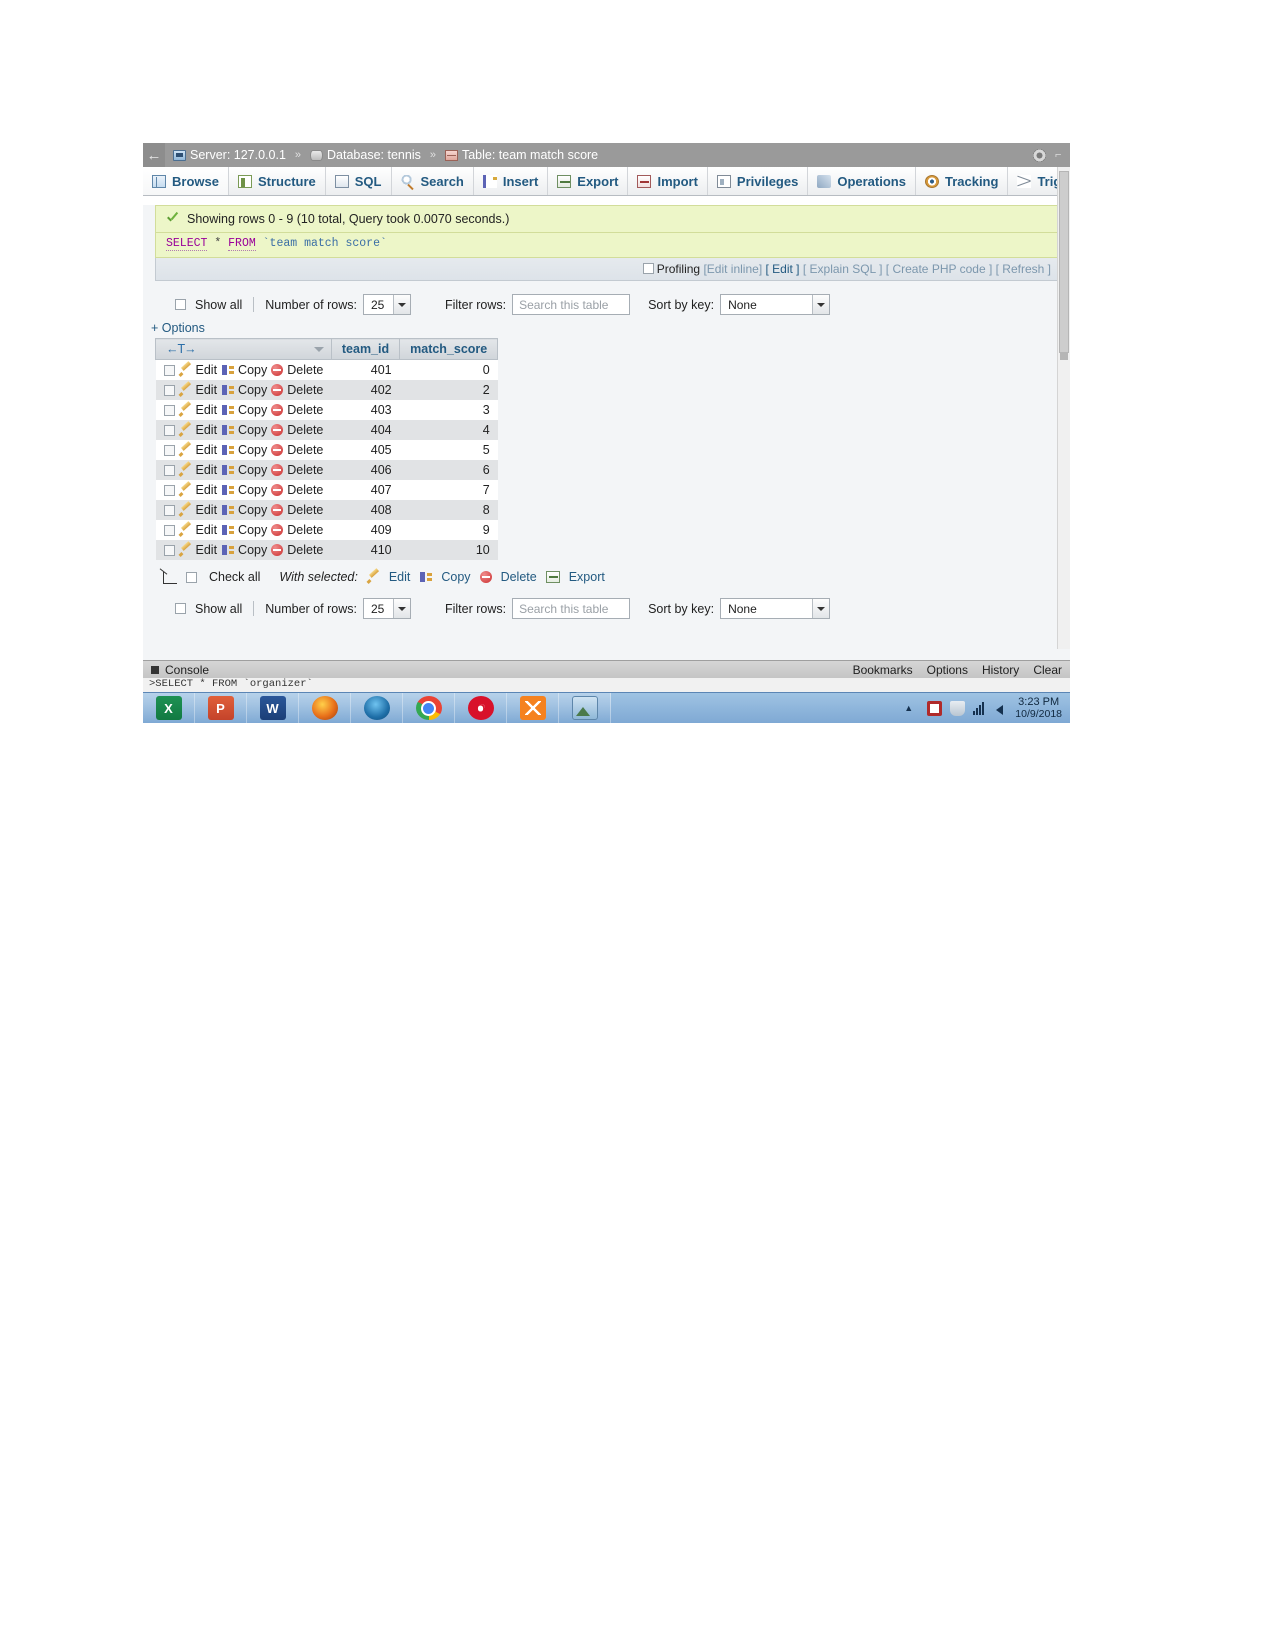  I want to click on table-row: Edit Copy Delete 402 2, so click(326, 390).